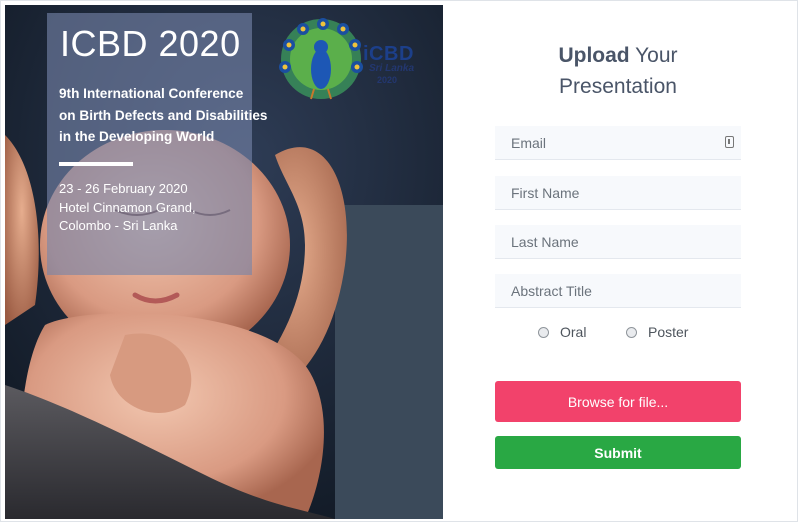 This screenshot has height=524, width=800. What do you see at coordinates (618, 86) in the screenshot?
I see `heading-line2: Presentation` at bounding box center [618, 86].